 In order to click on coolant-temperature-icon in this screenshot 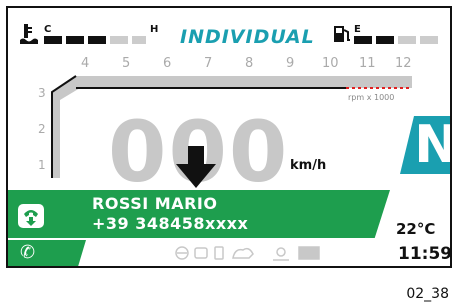, I will do `click(29, 34)`.